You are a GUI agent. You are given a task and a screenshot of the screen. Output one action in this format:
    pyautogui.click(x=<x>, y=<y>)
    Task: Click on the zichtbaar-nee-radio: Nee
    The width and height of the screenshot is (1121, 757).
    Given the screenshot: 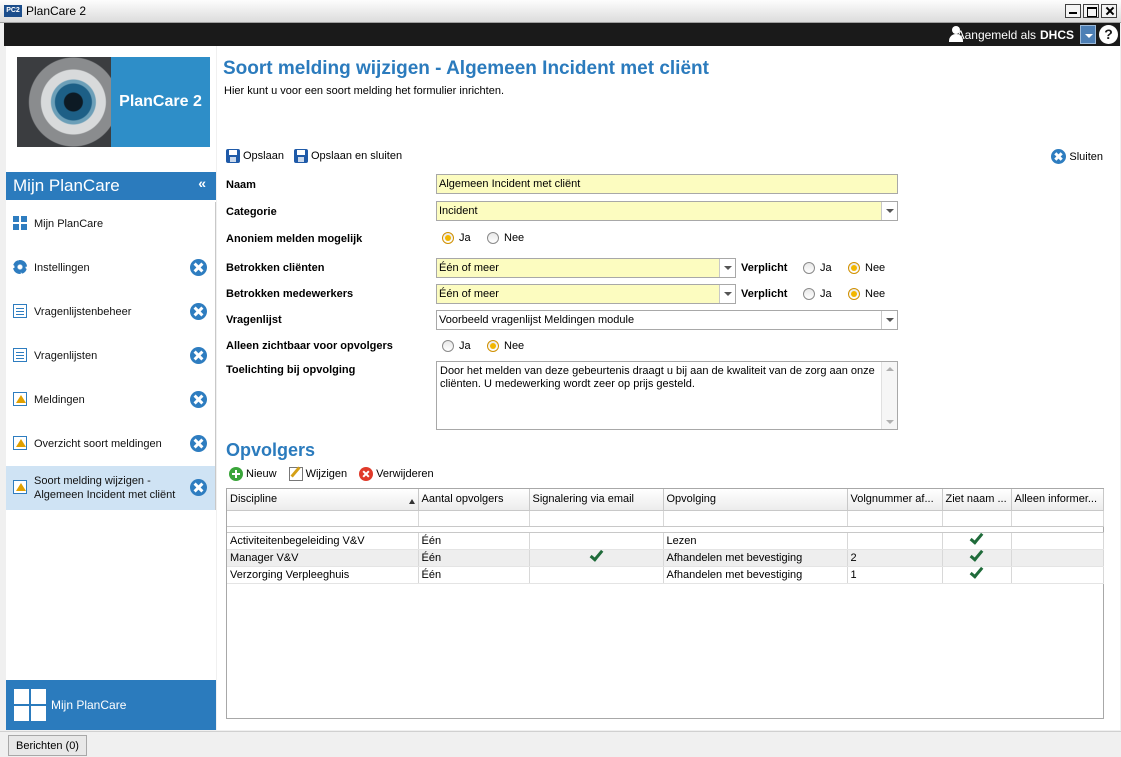 What is the action you would take?
    pyautogui.click(x=505, y=346)
    